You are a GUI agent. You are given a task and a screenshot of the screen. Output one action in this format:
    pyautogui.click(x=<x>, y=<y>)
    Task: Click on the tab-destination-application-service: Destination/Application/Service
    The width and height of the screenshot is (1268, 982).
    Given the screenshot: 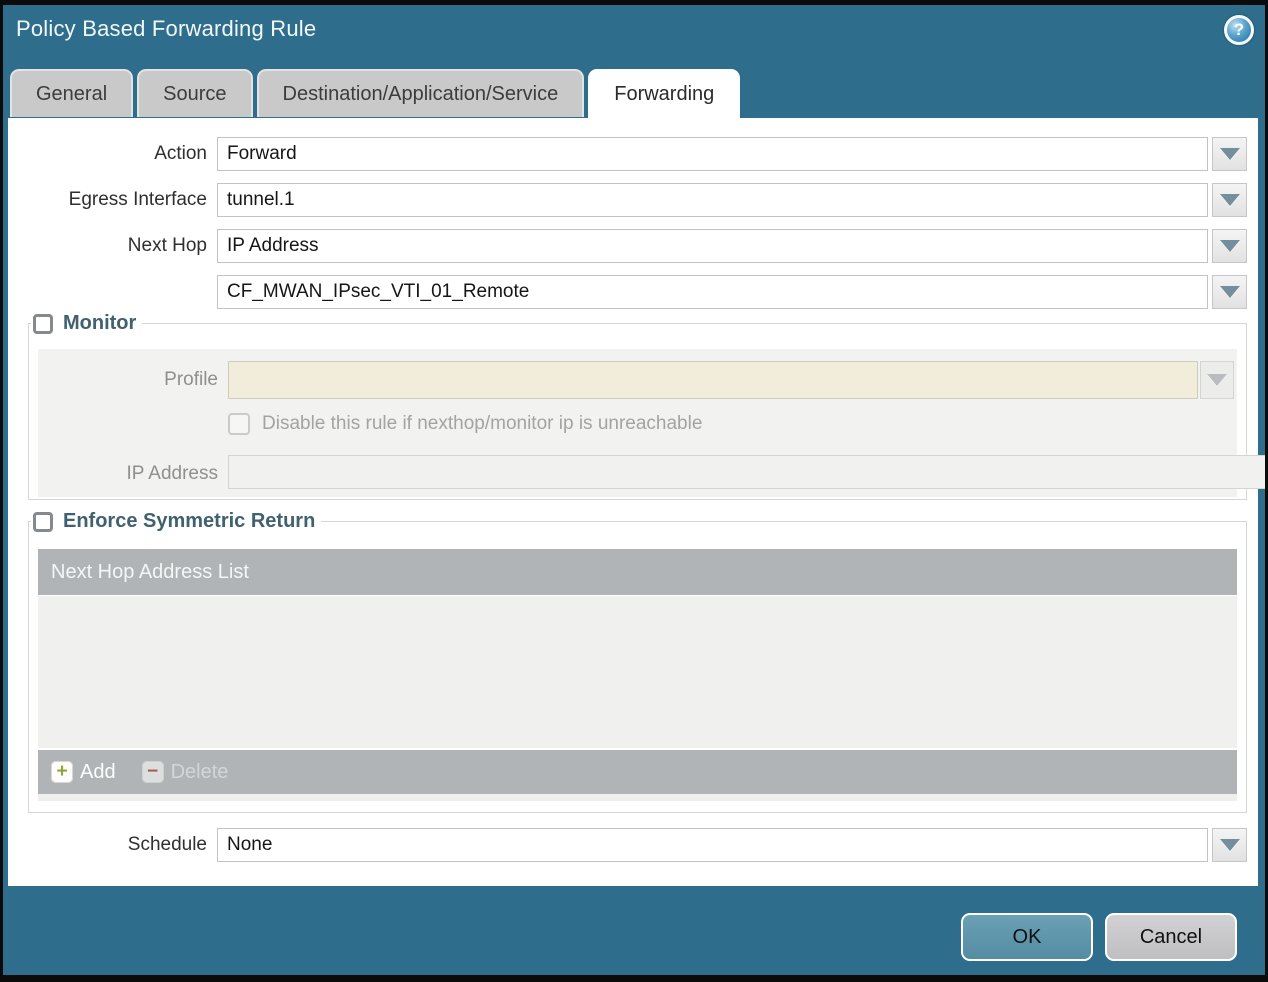 What is the action you would take?
    pyautogui.click(x=420, y=93)
    